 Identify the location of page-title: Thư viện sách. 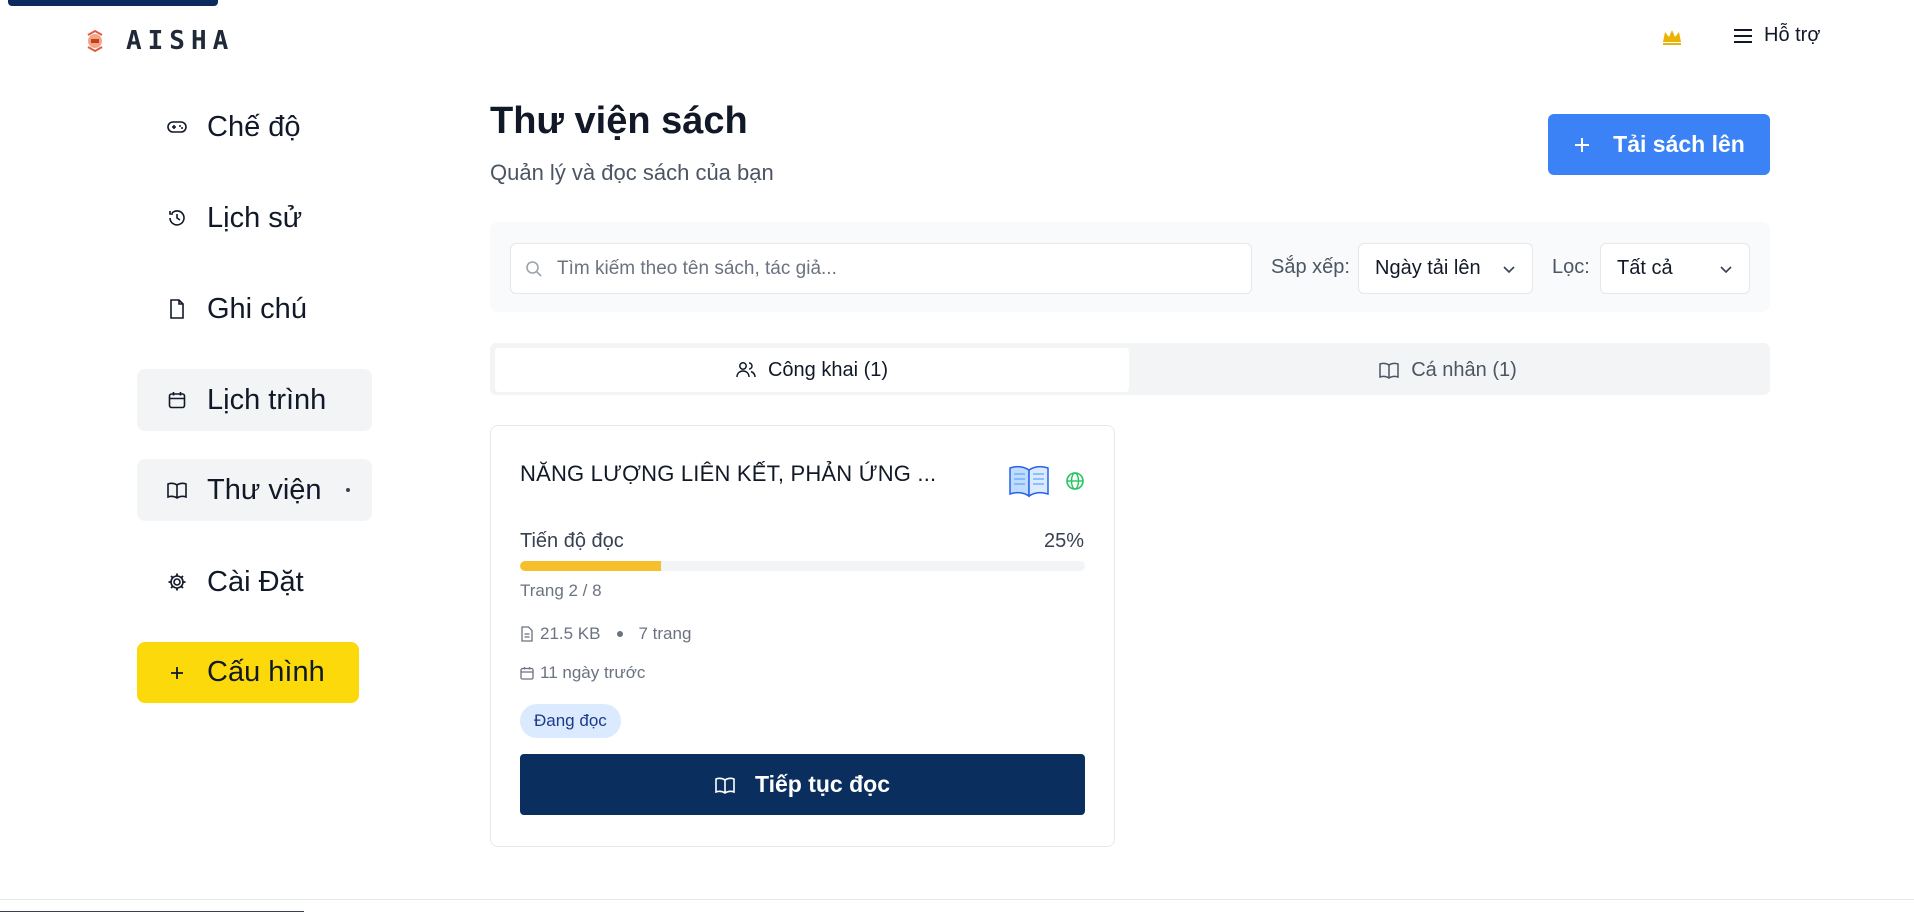
(619, 121).